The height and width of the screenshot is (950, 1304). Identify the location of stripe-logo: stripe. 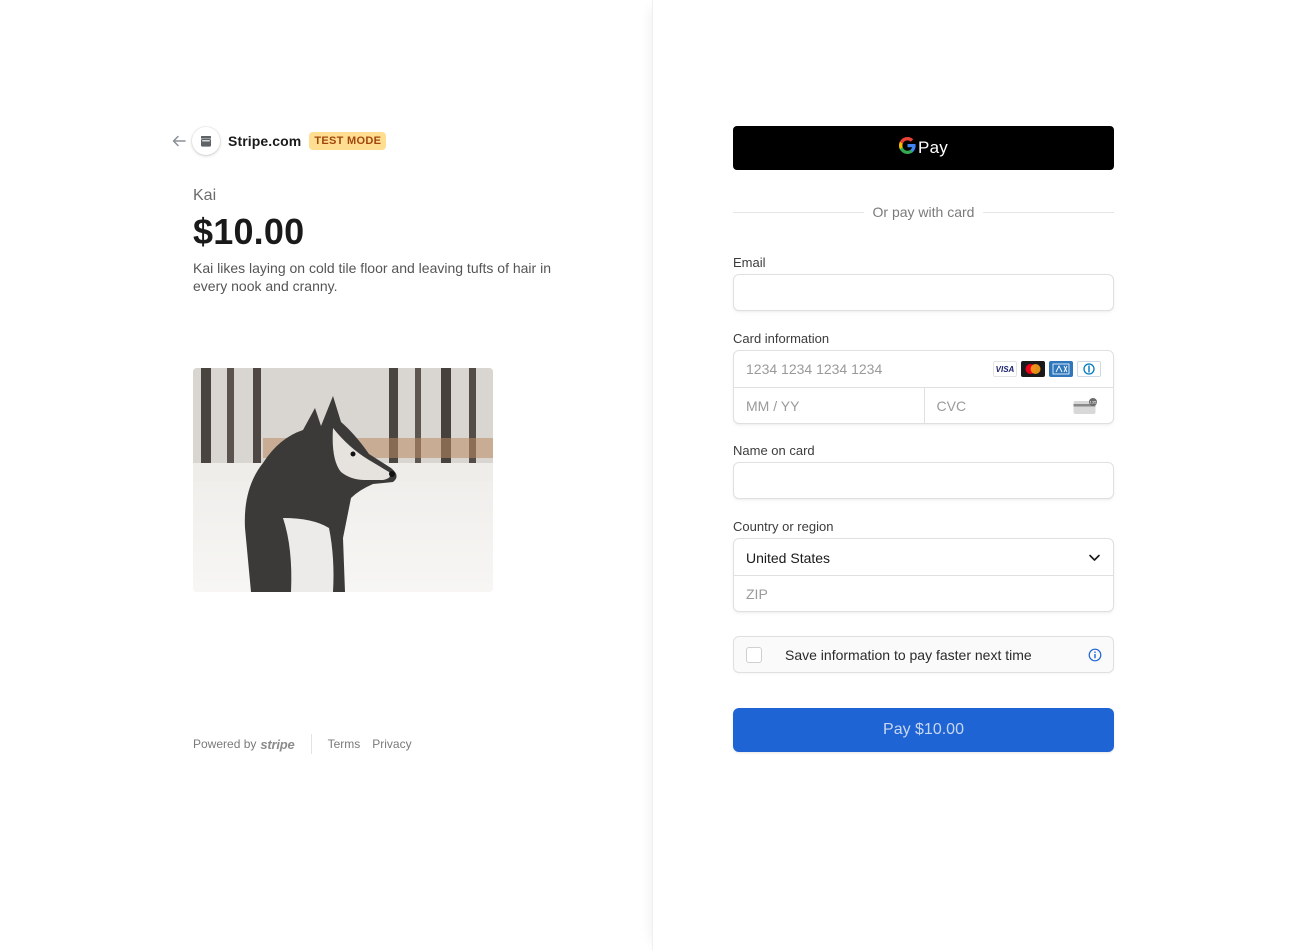
(277, 744).